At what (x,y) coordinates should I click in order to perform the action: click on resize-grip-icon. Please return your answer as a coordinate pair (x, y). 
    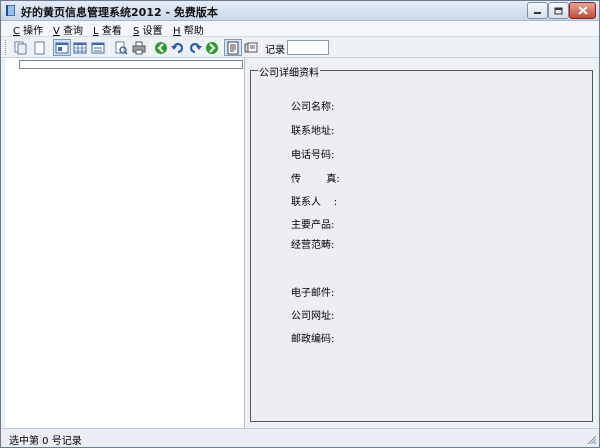
    Looking at the image, I should click on (592, 440).